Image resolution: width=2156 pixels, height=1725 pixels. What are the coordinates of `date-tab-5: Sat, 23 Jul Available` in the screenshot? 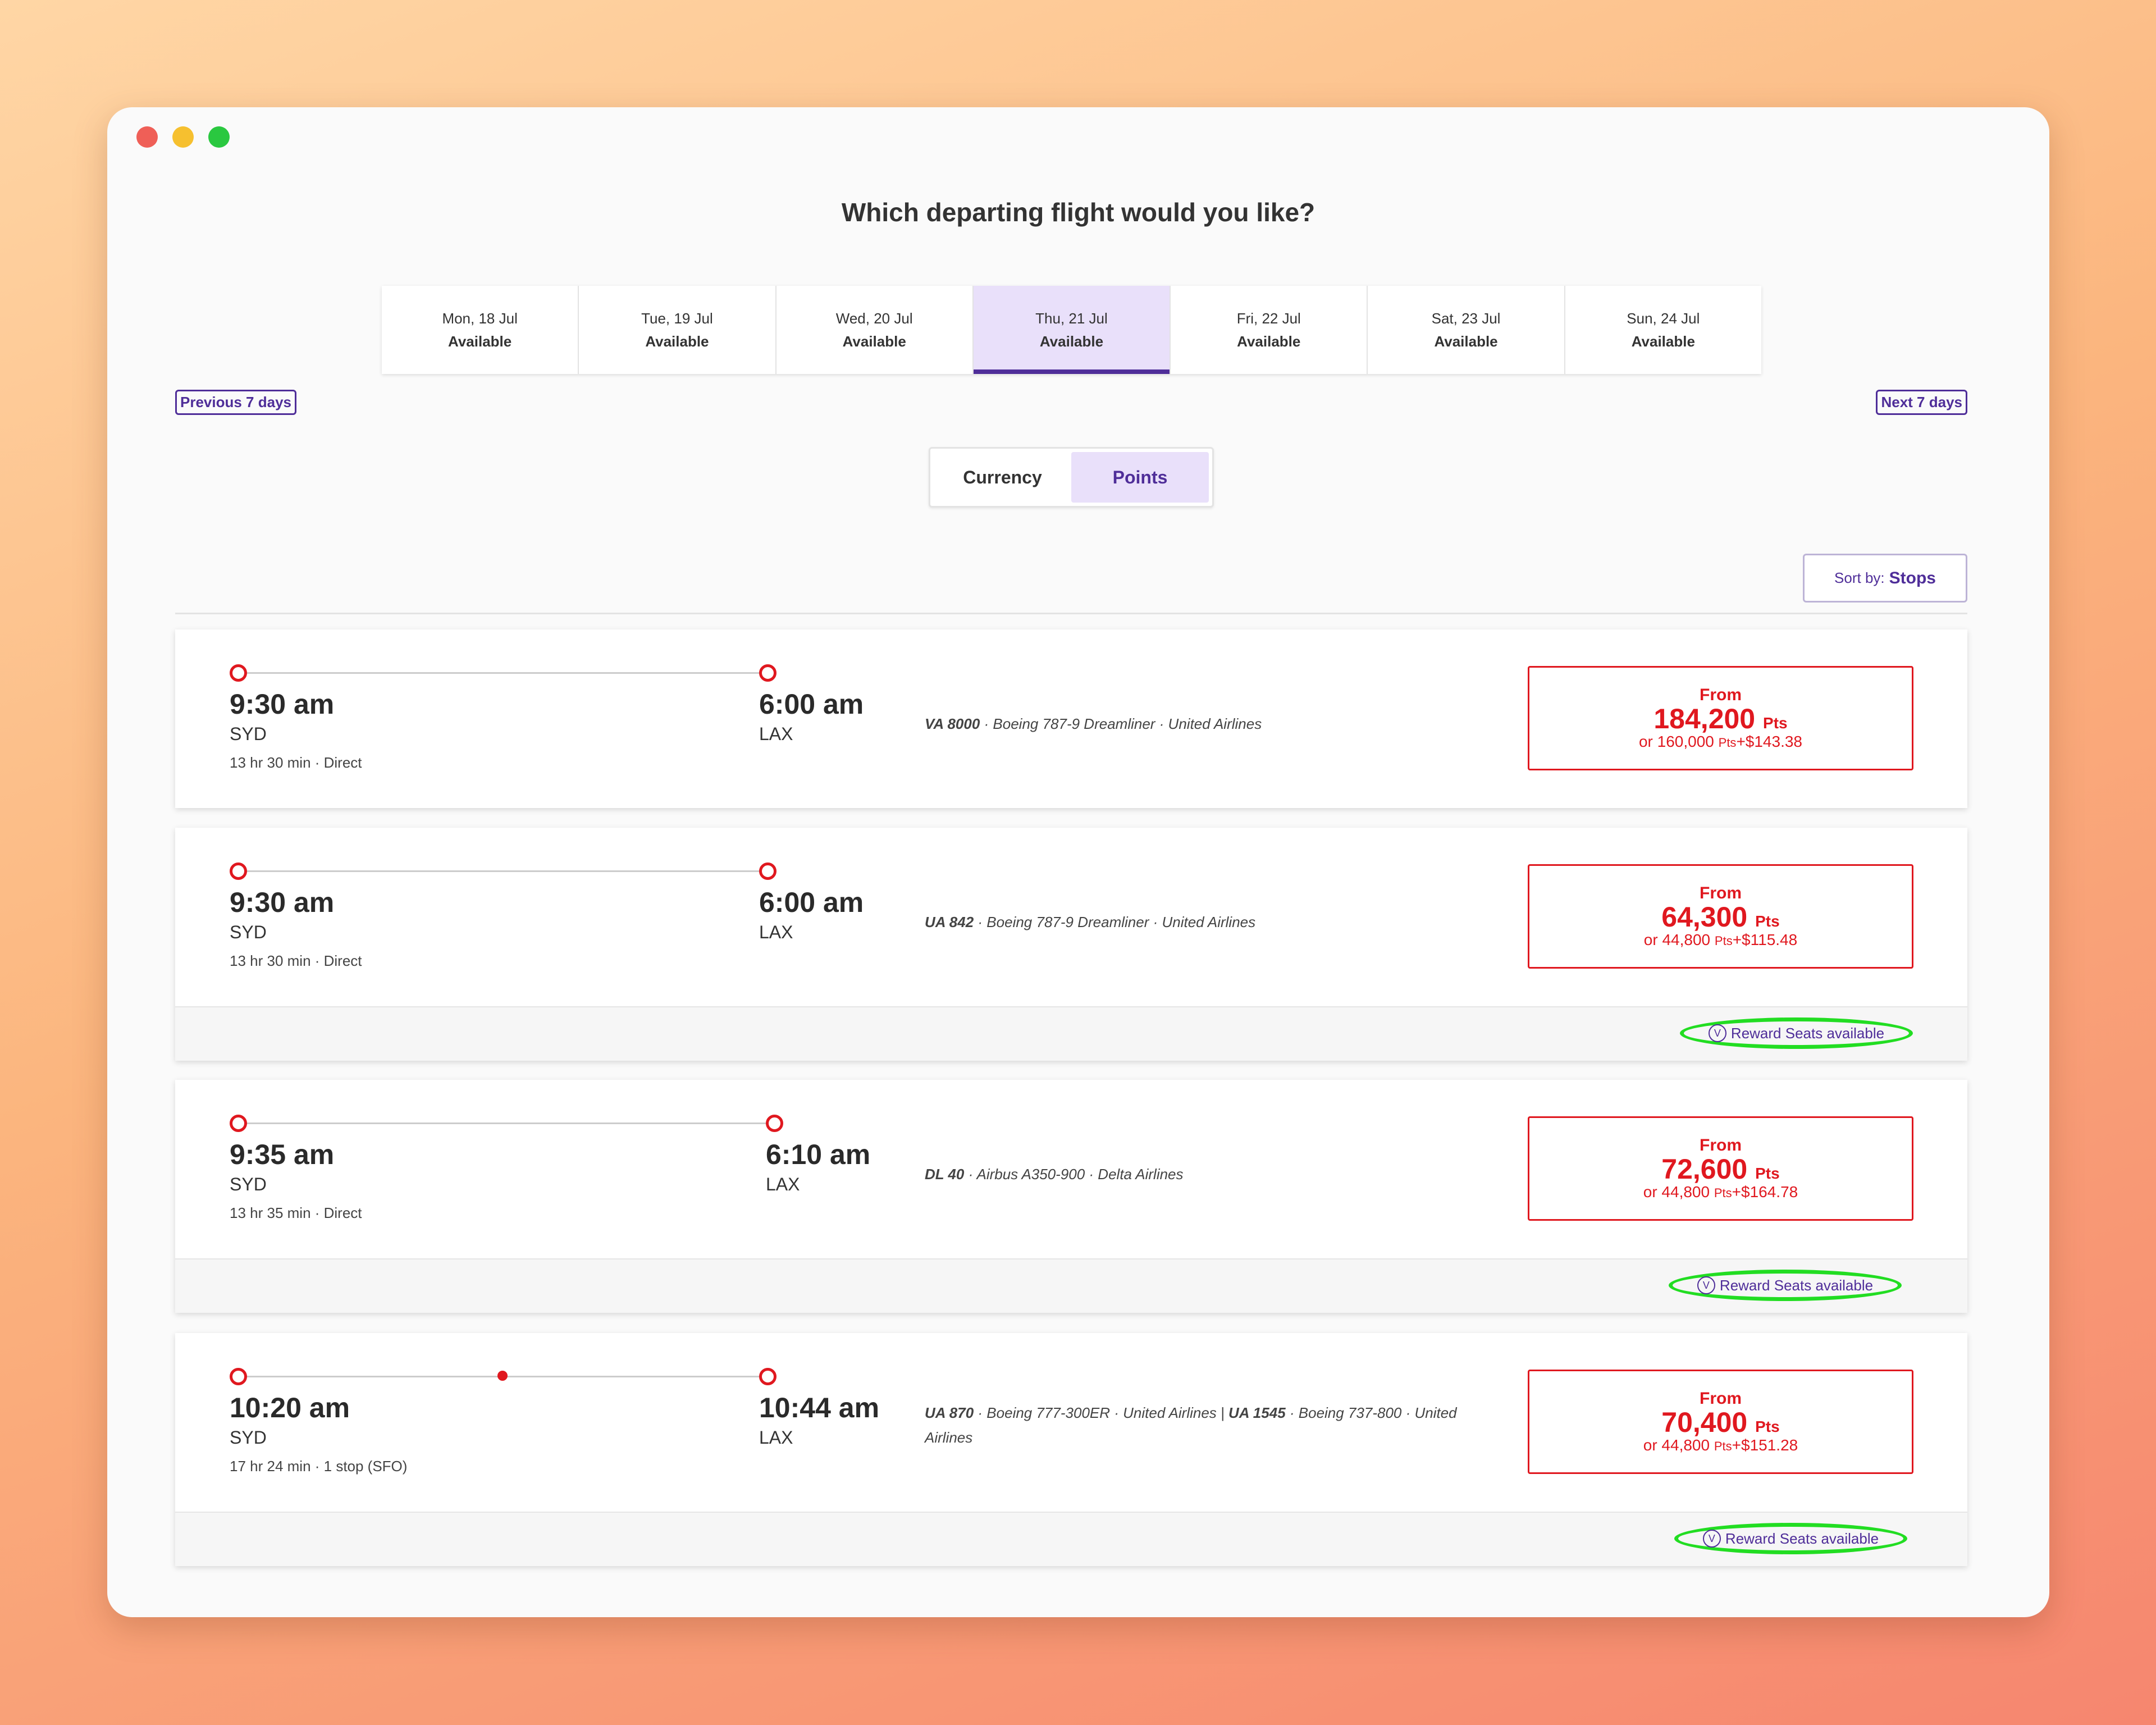 It's located at (1466, 330).